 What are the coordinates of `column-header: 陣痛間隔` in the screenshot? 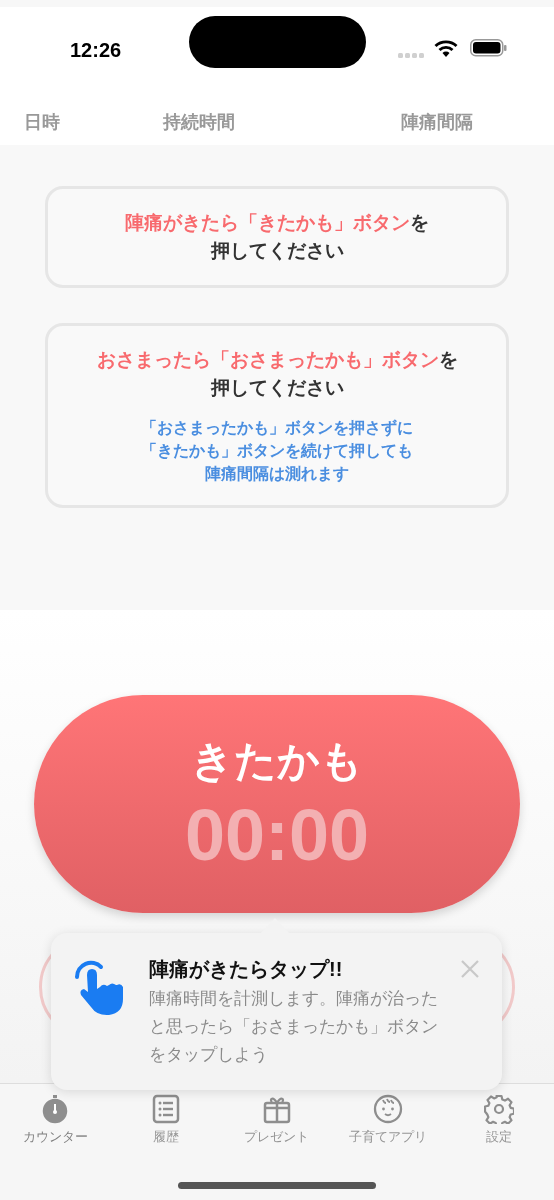 It's located at (437, 122).